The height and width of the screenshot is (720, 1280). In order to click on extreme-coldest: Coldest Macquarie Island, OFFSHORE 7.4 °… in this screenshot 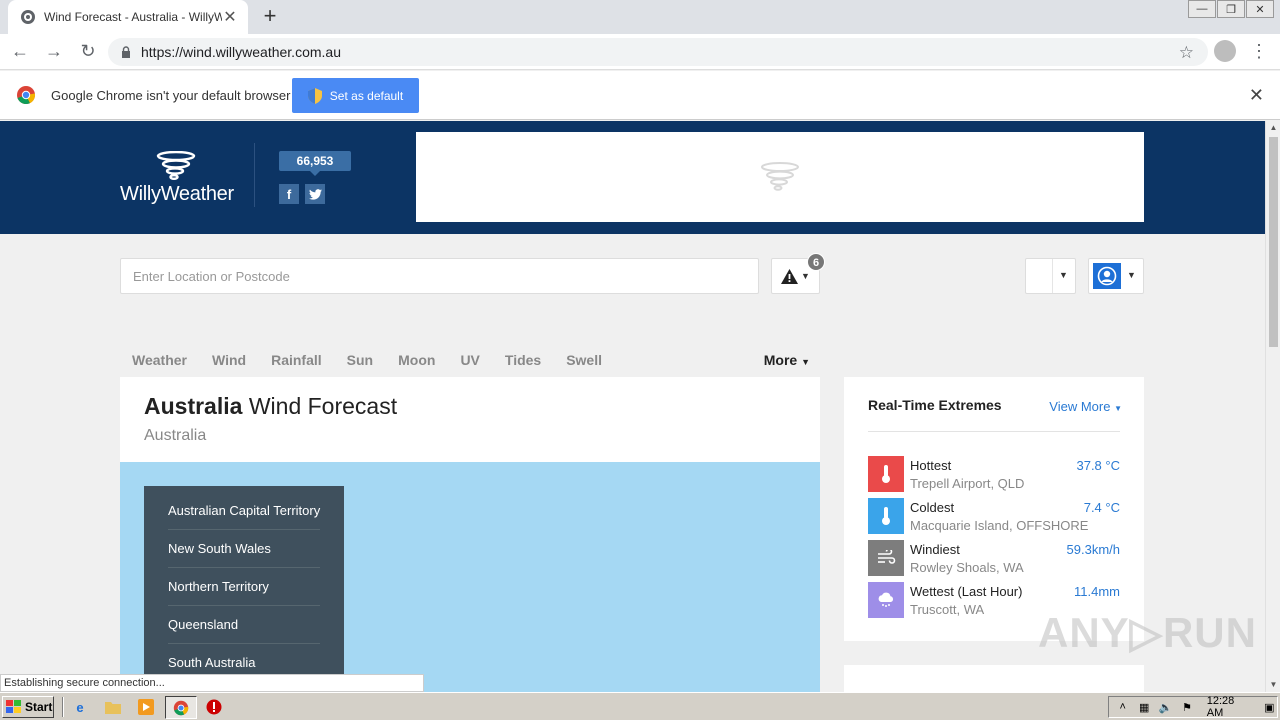, I will do `click(994, 516)`.